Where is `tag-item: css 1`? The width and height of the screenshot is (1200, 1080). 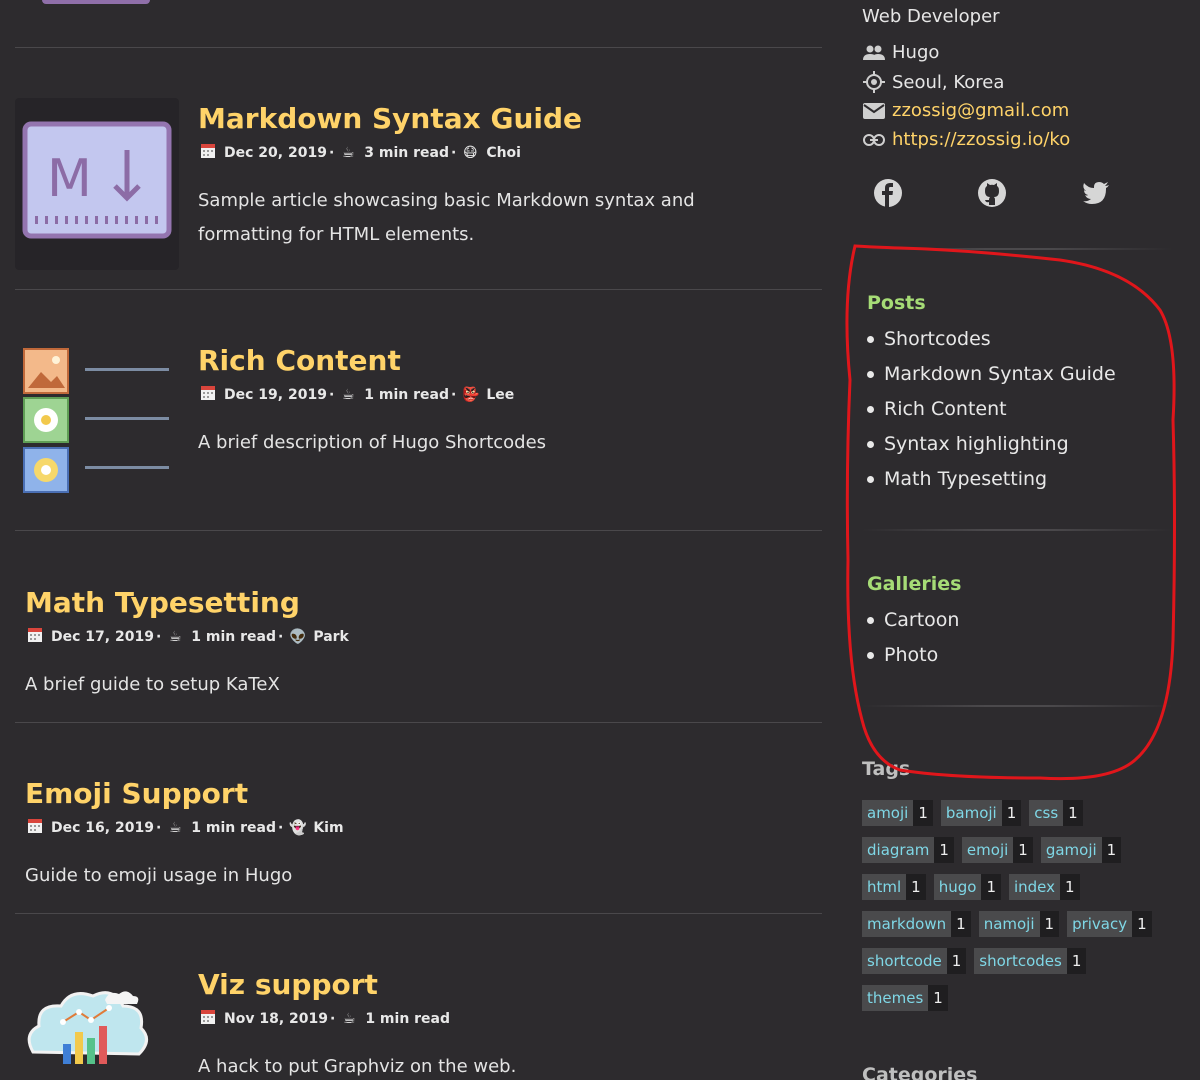
tag-item: css 1 is located at coordinates (1056, 813).